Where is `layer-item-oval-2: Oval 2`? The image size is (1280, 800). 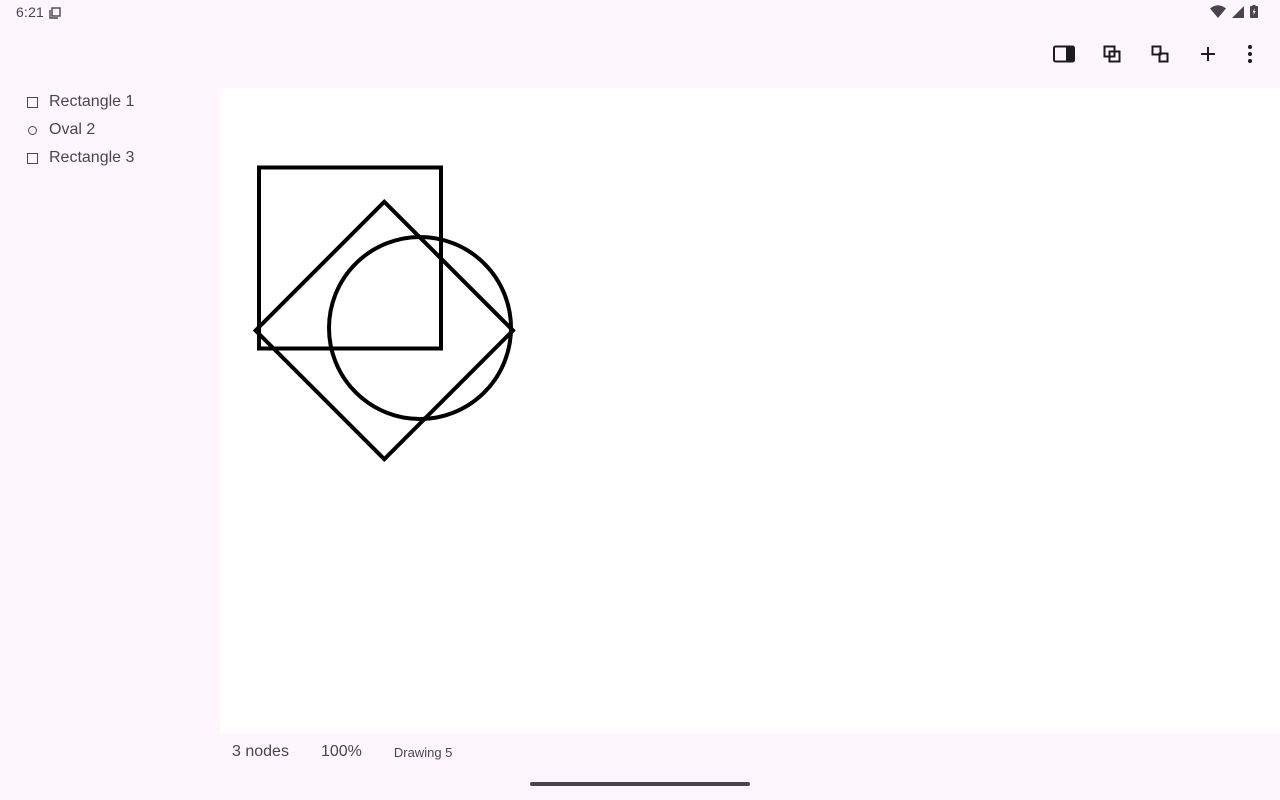 layer-item-oval-2: Oval 2 is located at coordinates (110, 130).